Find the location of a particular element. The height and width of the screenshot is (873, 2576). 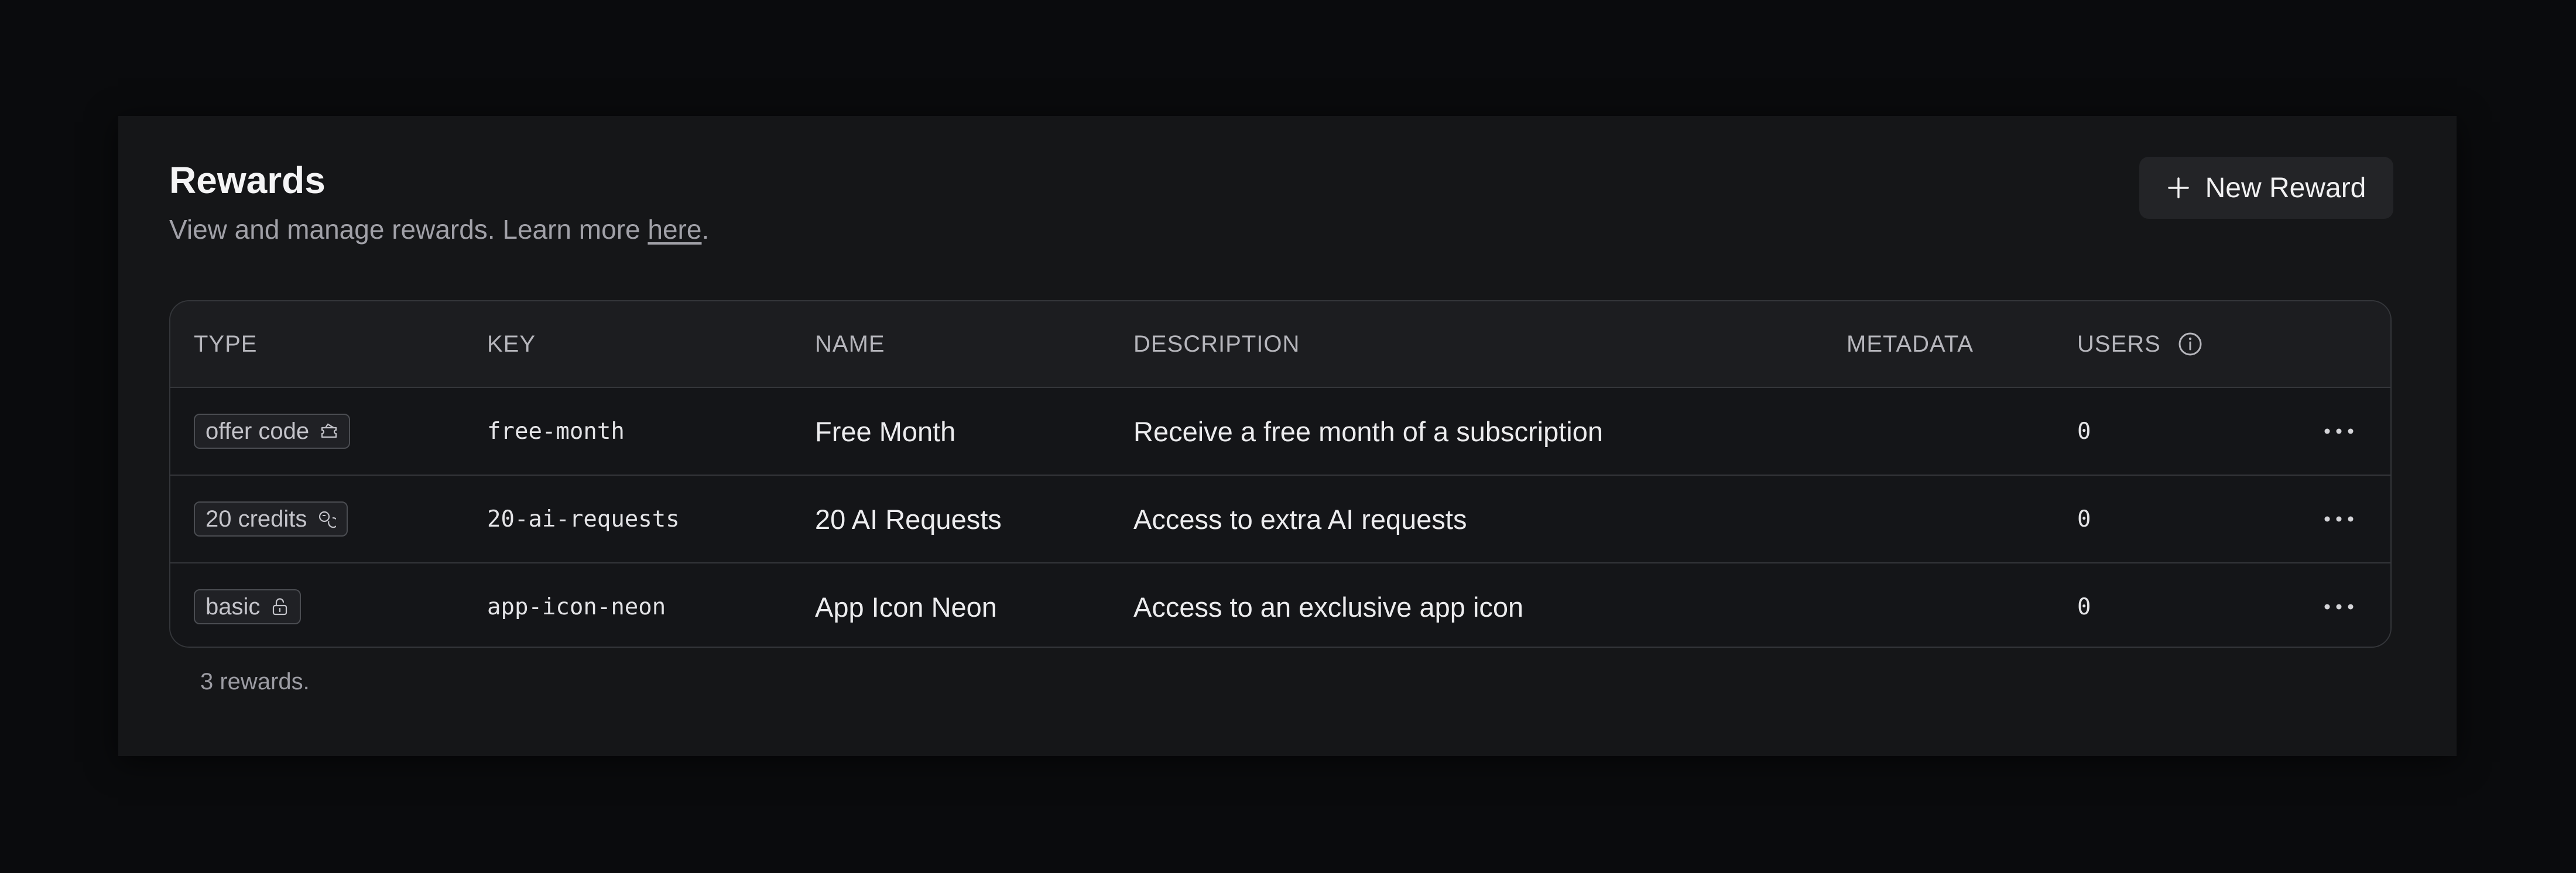

type-badge-label: 20 credits is located at coordinates (256, 519).